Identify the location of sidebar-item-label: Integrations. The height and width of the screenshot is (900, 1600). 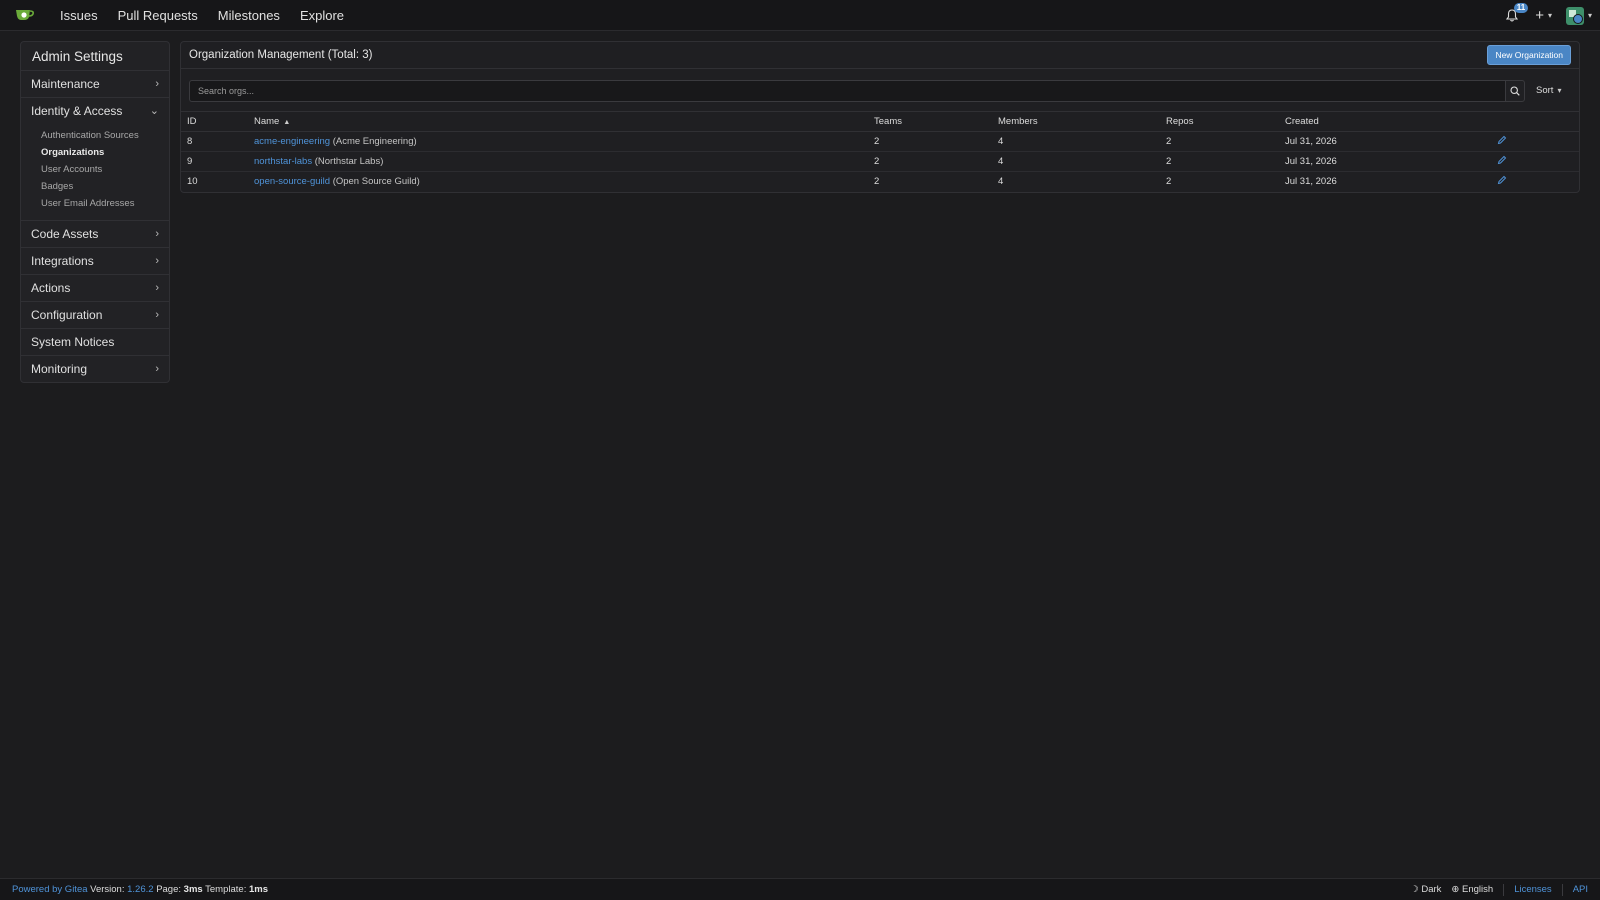
(62, 261).